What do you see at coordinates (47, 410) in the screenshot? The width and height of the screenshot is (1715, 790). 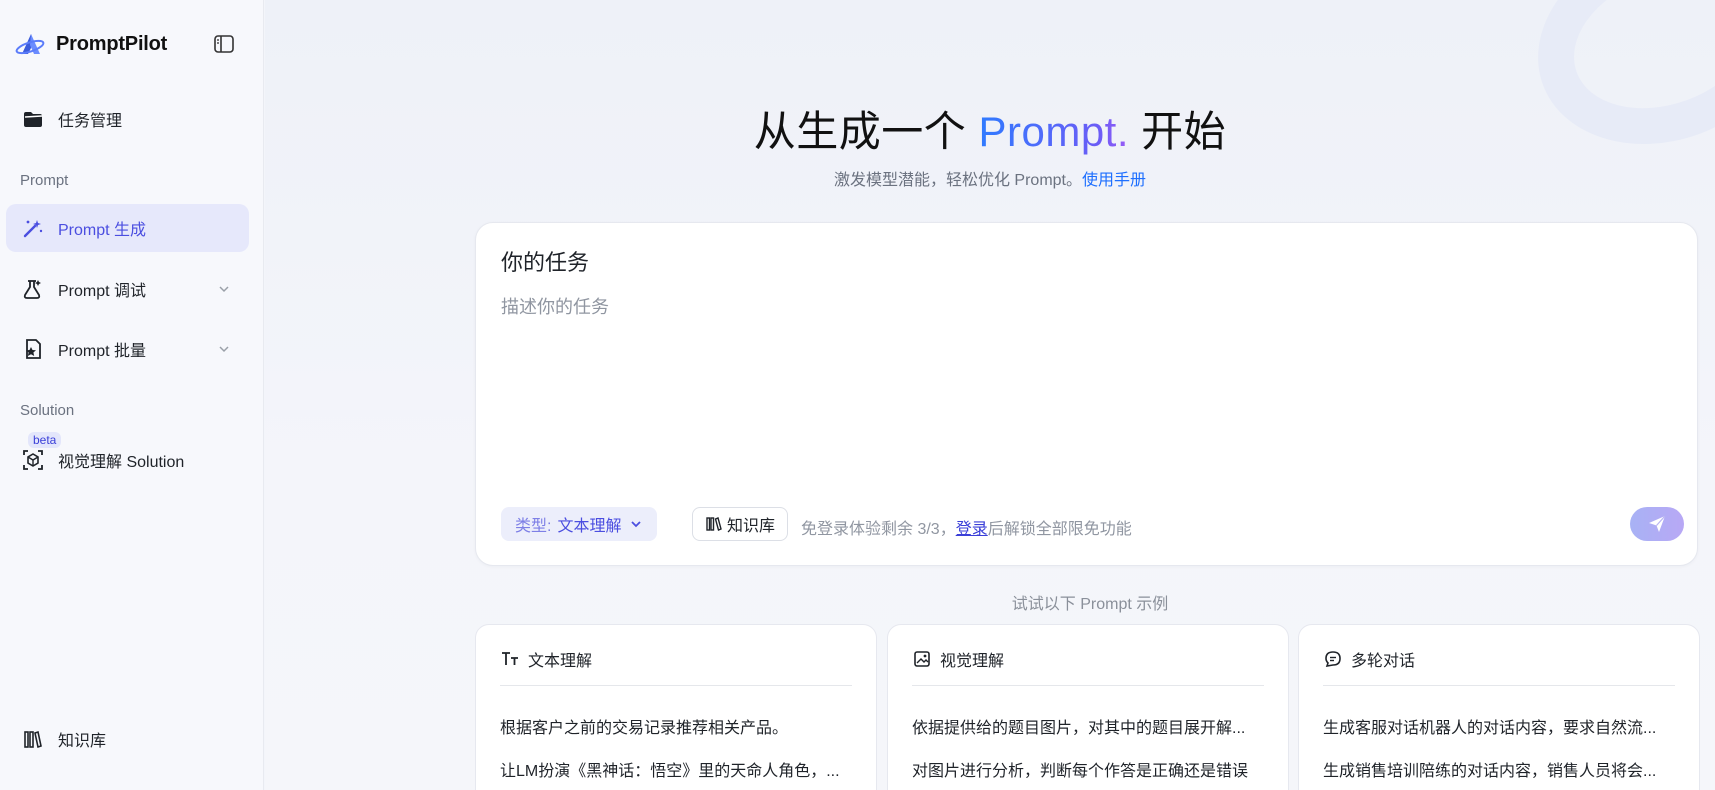 I see `section-label-solution: Solution` at bounding box center [47, 410].